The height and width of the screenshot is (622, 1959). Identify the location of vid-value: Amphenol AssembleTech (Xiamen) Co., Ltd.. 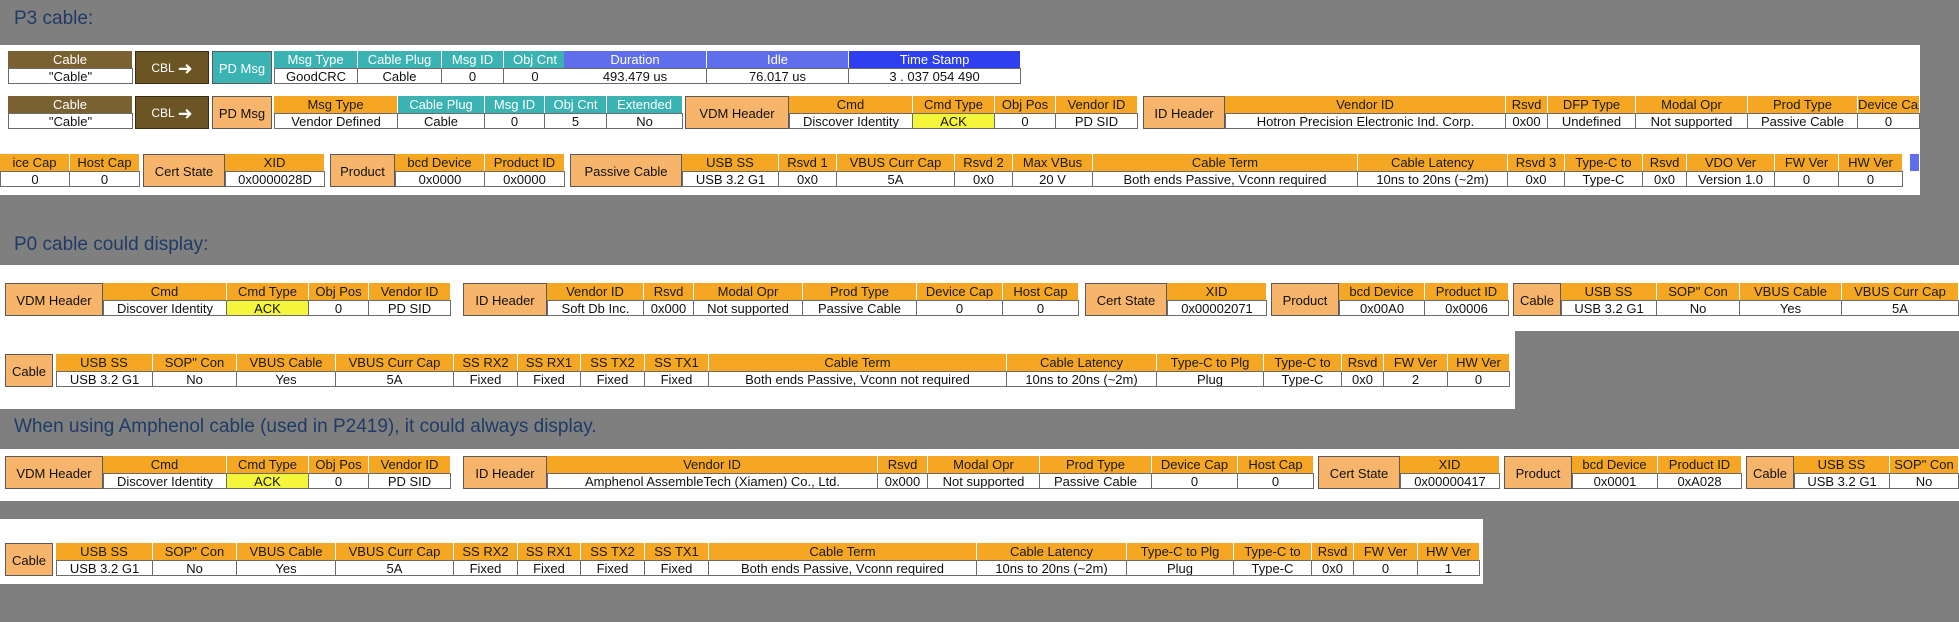
(712, 481).